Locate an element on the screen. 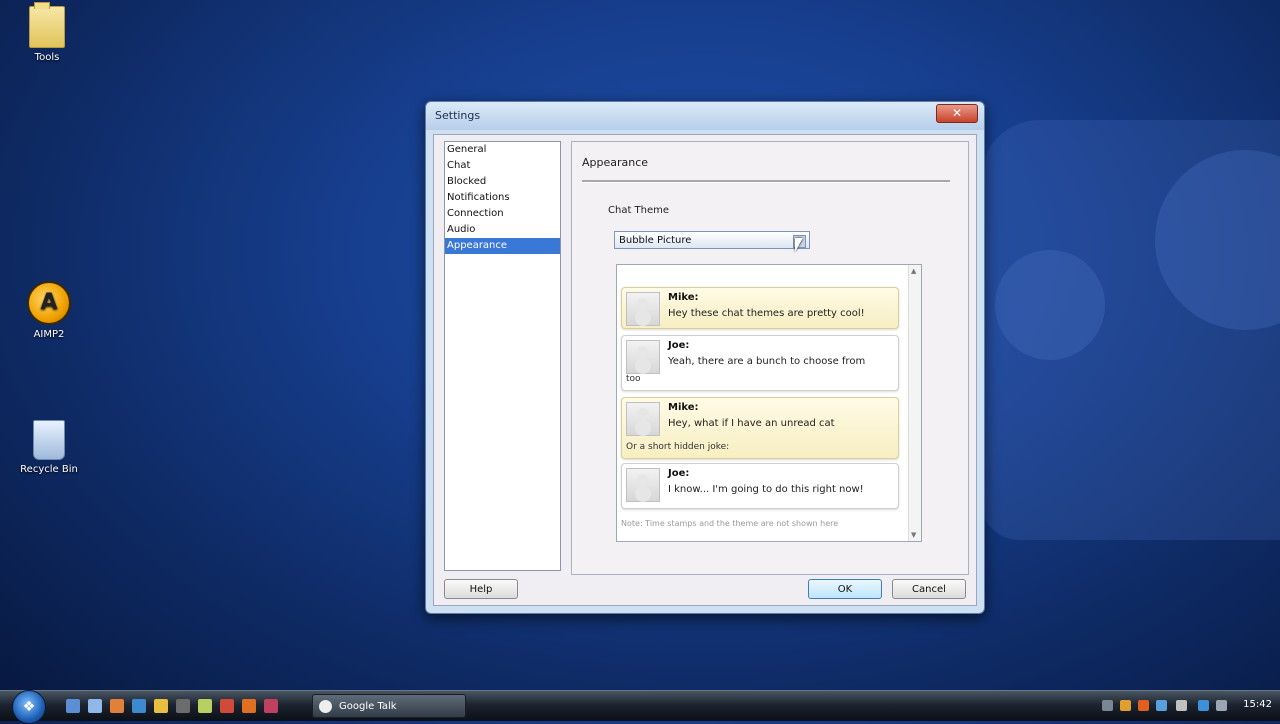 The width and height of the screenshot is (1280, 724). category-item-blocked: Blocked is located at coordinates (502, 182).